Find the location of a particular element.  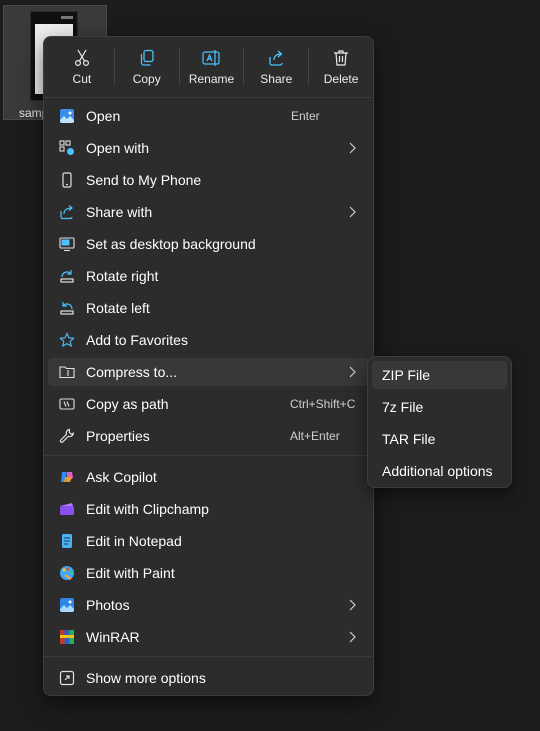

menu-item-add-favorites: Add to Favorites is located at coordinates (208, 340).